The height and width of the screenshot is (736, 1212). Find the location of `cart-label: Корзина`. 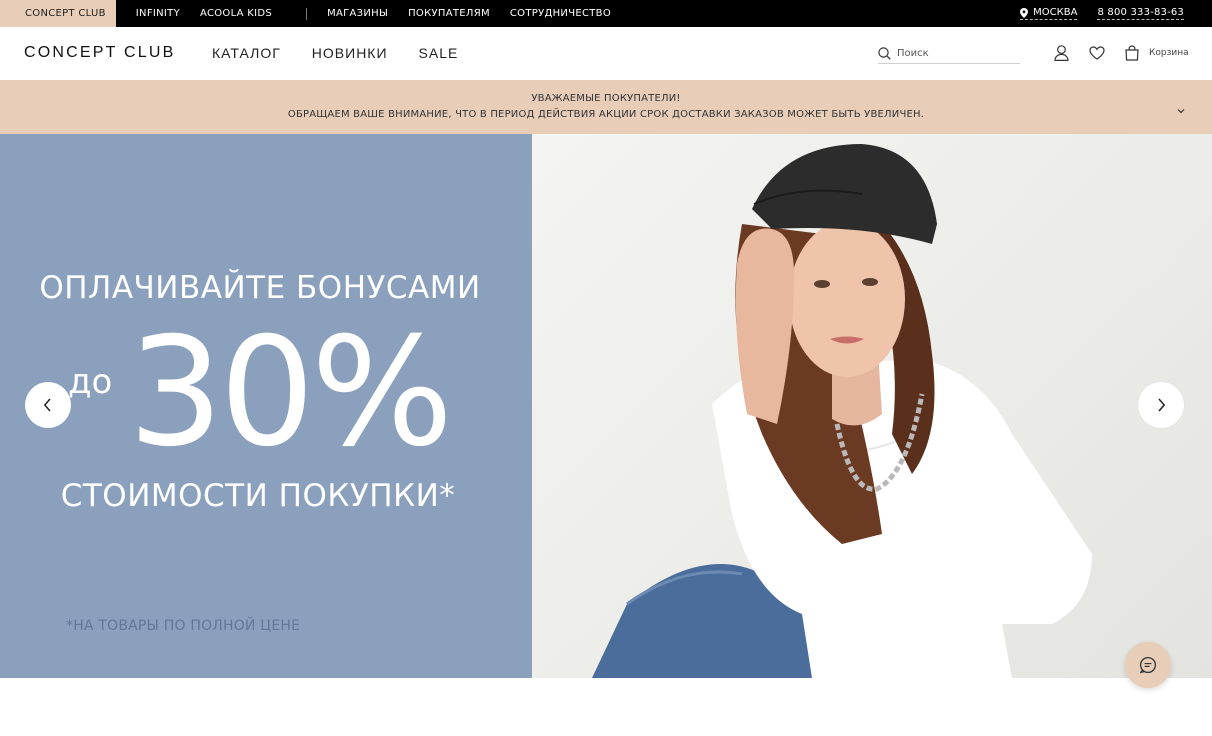

cart-label: Корзина is located at coordinates (1169, 53).